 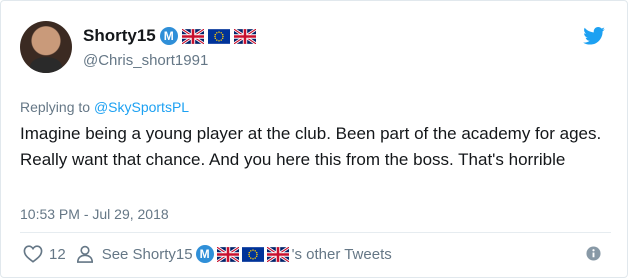 What do you see at coordinates (84, 254) in the screenshot?
I see `person-icon` at bounding box center [84, 254].